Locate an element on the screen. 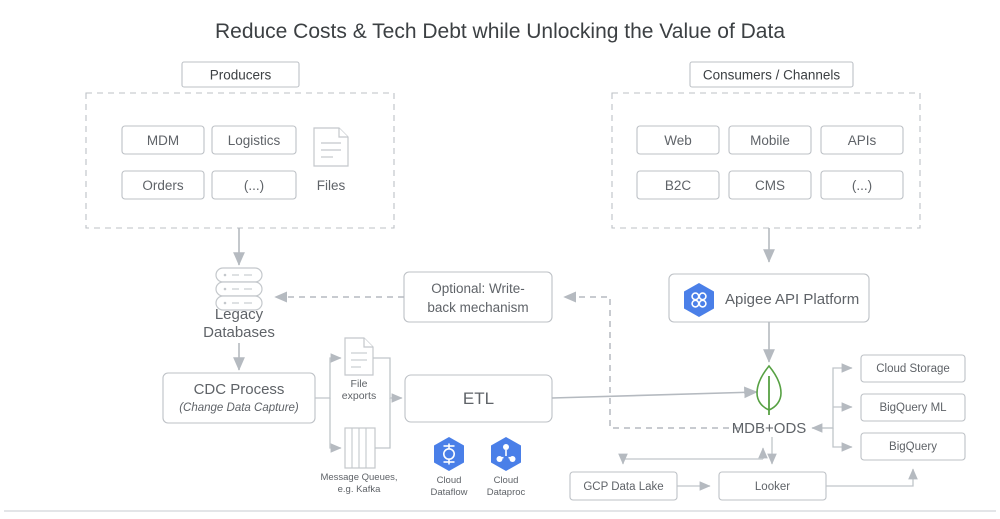  consumer-label-apis: APIs is located at coordinates (862, 140).